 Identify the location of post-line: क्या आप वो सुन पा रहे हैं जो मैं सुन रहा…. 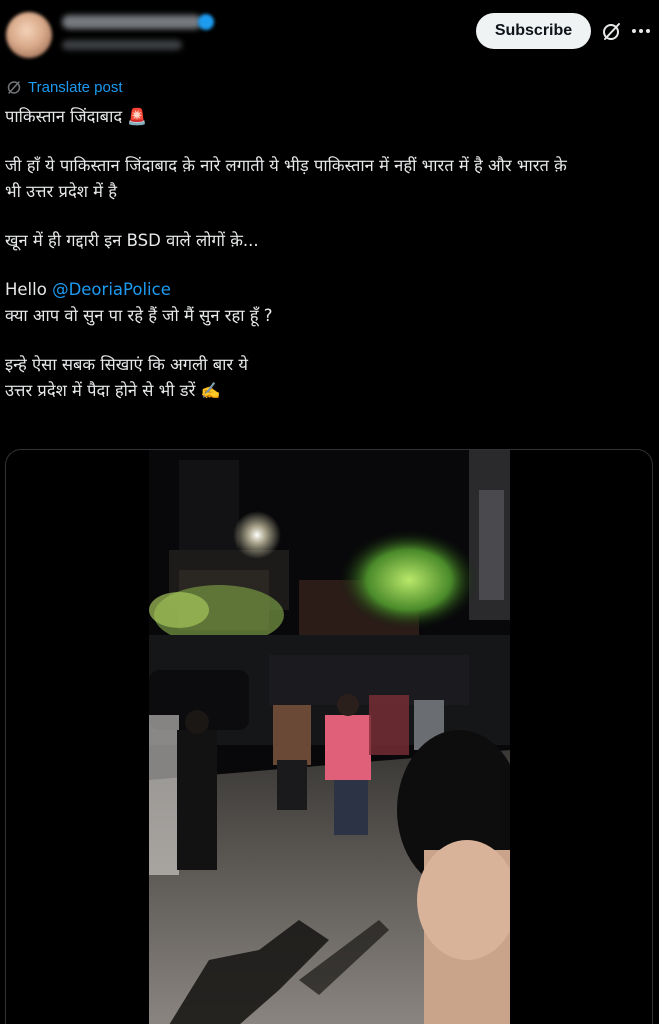
(139, 315).